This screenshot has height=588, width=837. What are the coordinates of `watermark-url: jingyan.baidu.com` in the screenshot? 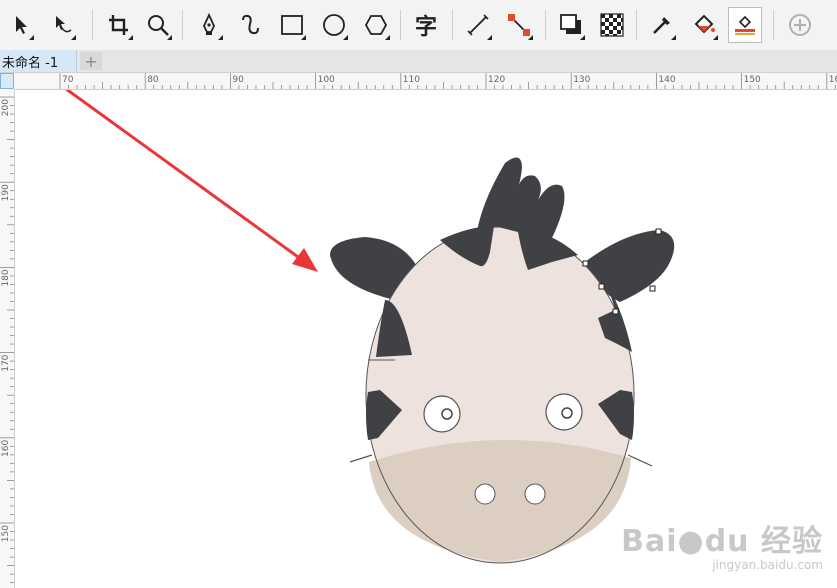 It's located at (767, 565).